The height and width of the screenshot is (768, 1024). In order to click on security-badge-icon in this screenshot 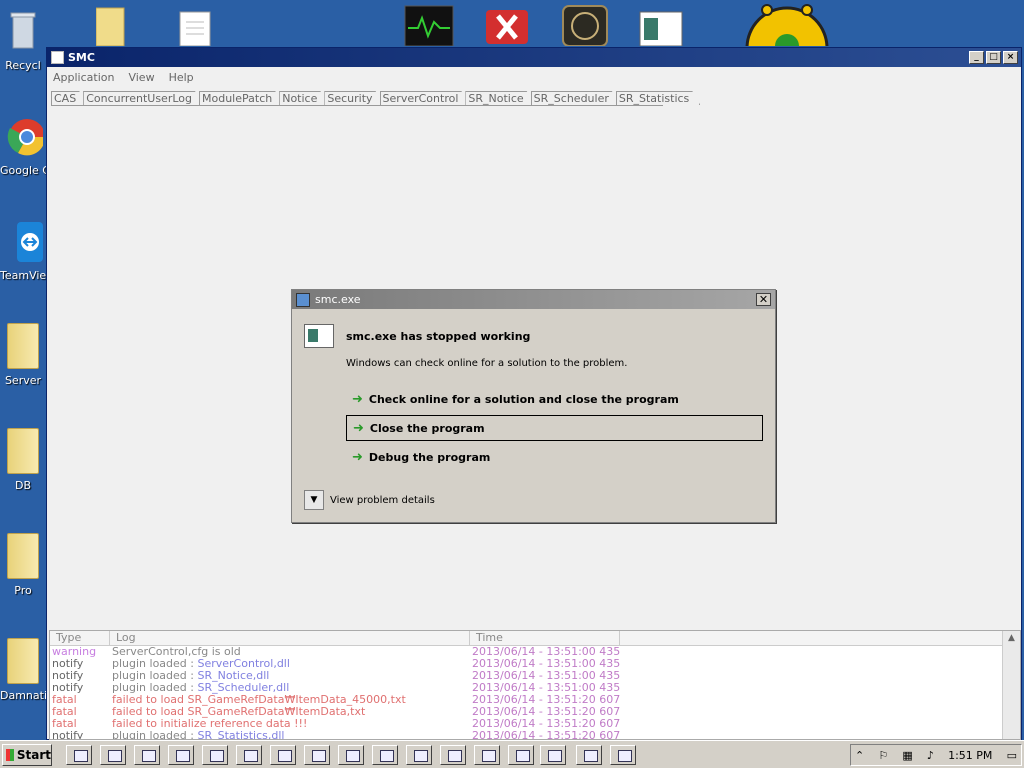, I will do `click(181, 755)`.